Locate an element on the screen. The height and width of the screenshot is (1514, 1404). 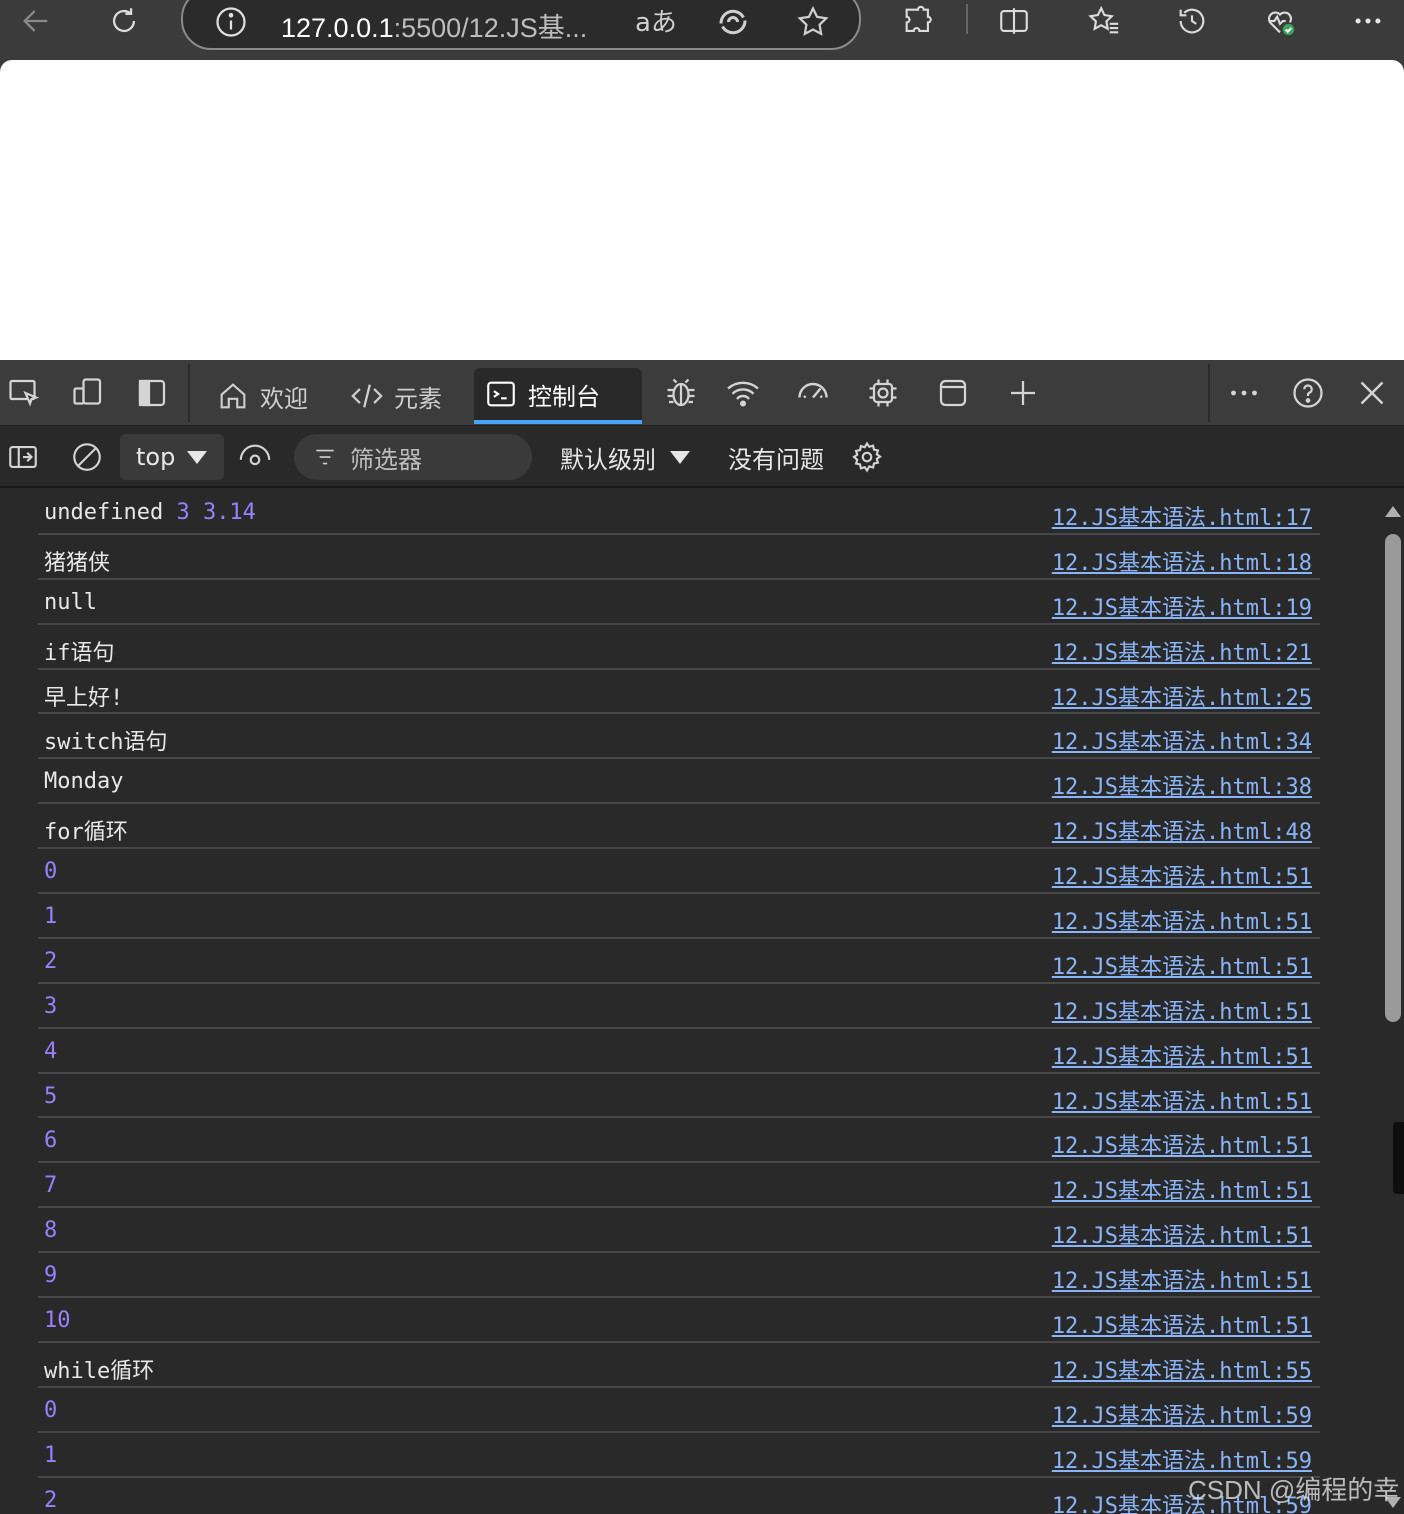
issues-button: 没有问题 is located at coordinates (776, 457).